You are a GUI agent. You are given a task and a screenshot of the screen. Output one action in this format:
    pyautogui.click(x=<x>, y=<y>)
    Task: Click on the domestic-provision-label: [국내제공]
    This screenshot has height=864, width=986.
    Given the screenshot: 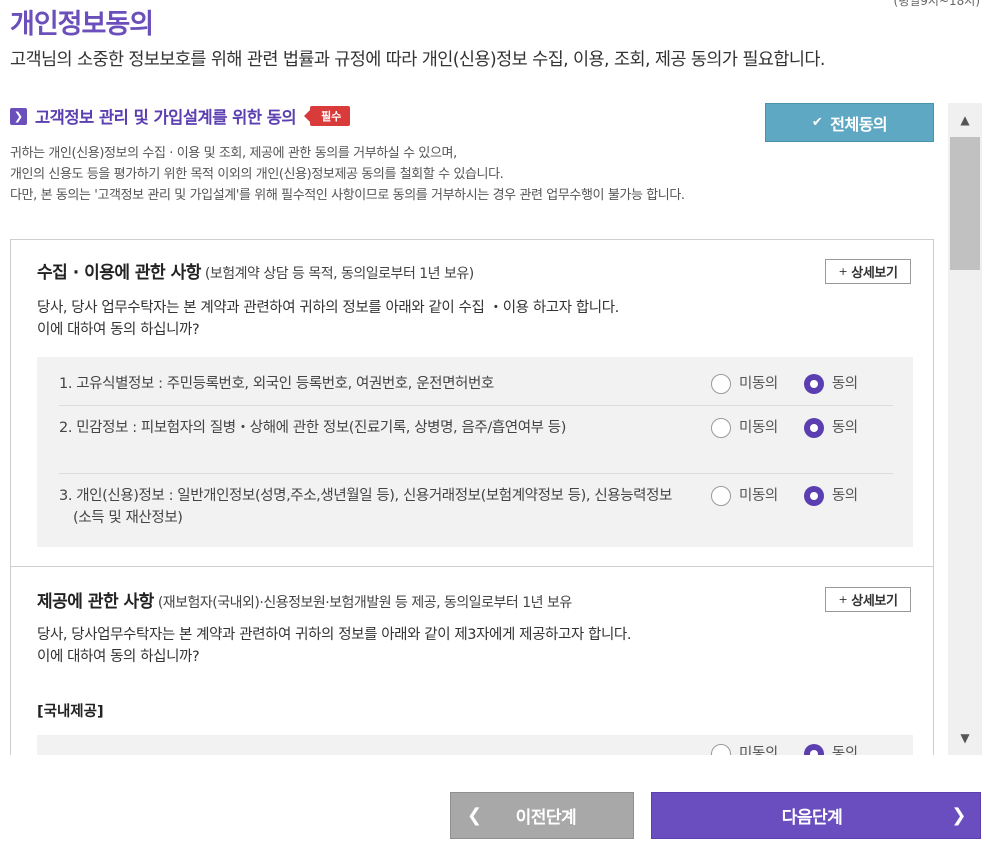 What is the action you would take?
    pyautogui.click(x=70, y=712)
    